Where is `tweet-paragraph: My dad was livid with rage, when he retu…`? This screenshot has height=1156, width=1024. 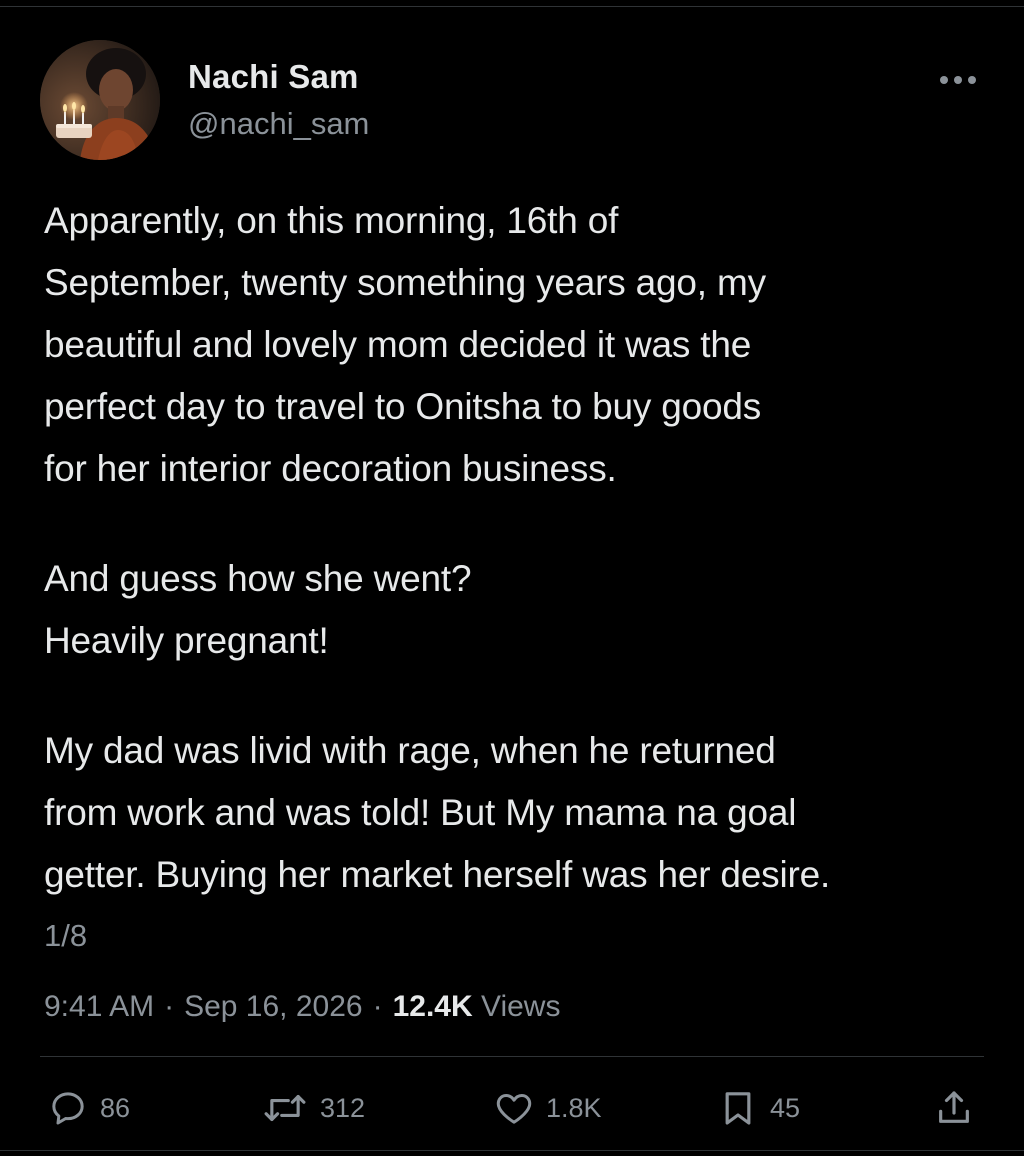
tweet-paragraph: My dad was livid with rage, when he retu… is located at coordinates (437, 812).